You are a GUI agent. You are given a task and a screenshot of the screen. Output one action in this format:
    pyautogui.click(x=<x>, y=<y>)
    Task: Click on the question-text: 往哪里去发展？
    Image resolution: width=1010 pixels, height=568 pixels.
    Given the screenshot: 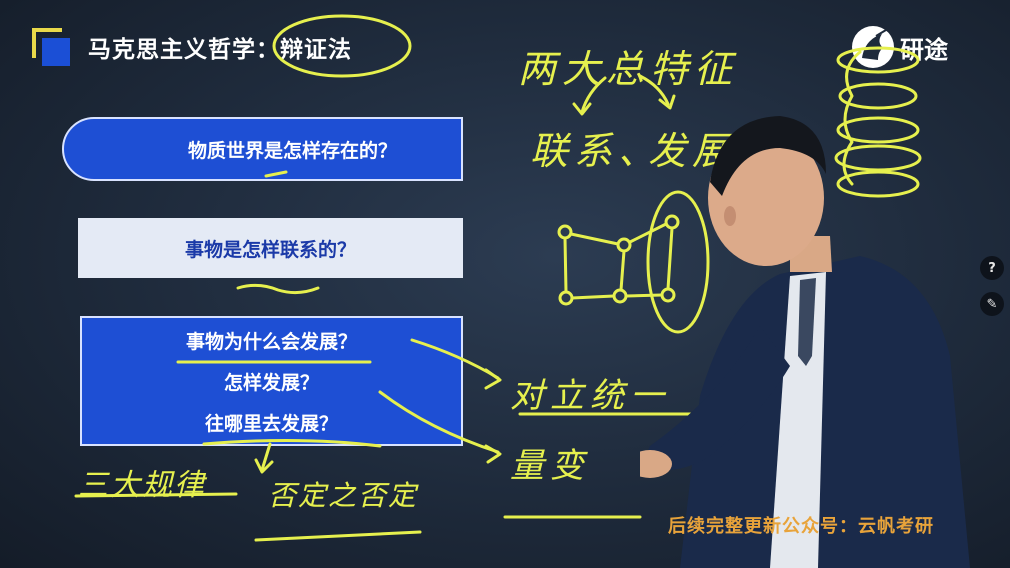 What is the action you would take?
    pyautogui.click(x=271, y=423)
    